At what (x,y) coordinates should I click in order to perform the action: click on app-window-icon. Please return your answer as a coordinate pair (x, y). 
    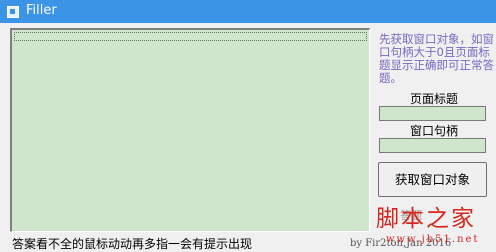
    Looking at the image, I should click on (13, 12).